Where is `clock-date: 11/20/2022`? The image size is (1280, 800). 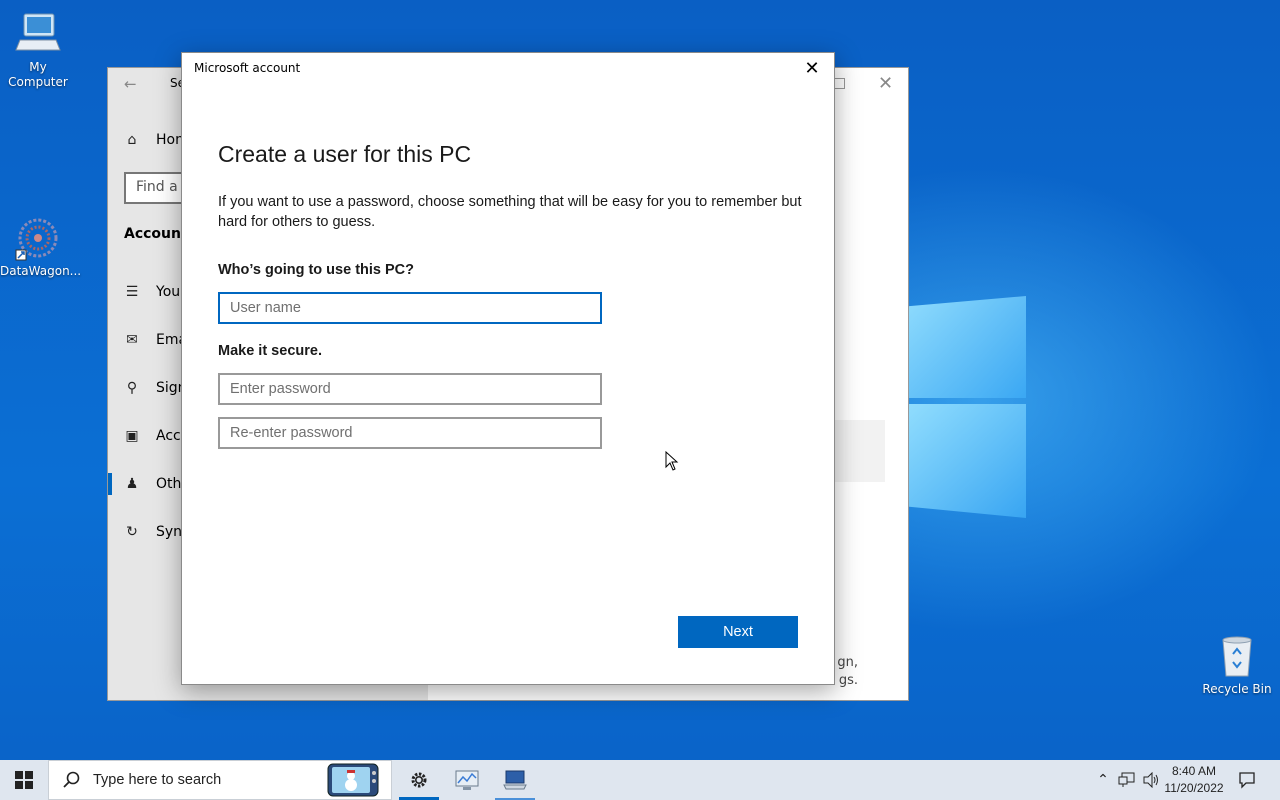
clock-date: 11/20/2022 is located at coordinates (1194, 788).